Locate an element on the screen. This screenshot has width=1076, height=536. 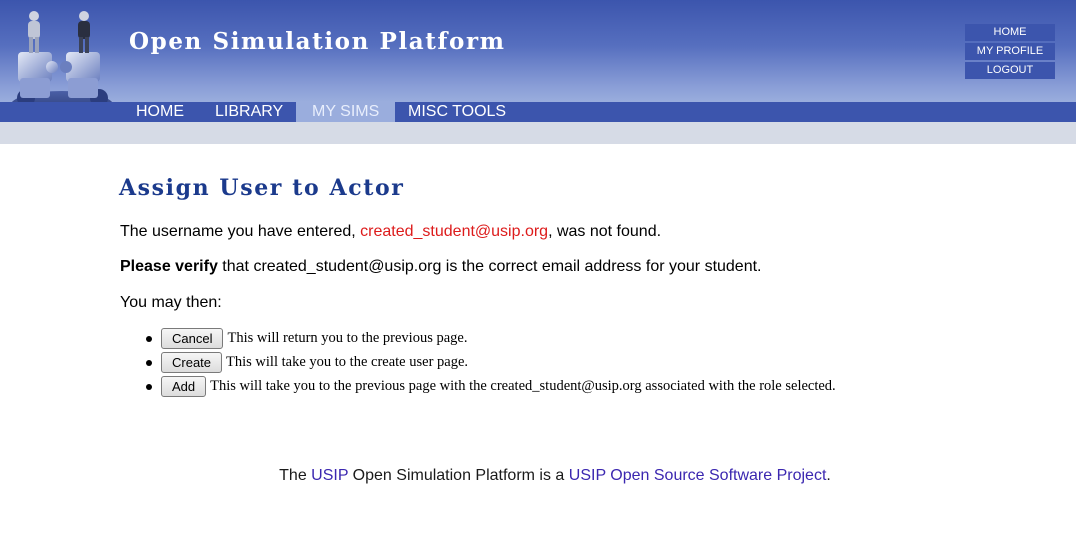
add-button: Add is located at coordinates (184, 386).